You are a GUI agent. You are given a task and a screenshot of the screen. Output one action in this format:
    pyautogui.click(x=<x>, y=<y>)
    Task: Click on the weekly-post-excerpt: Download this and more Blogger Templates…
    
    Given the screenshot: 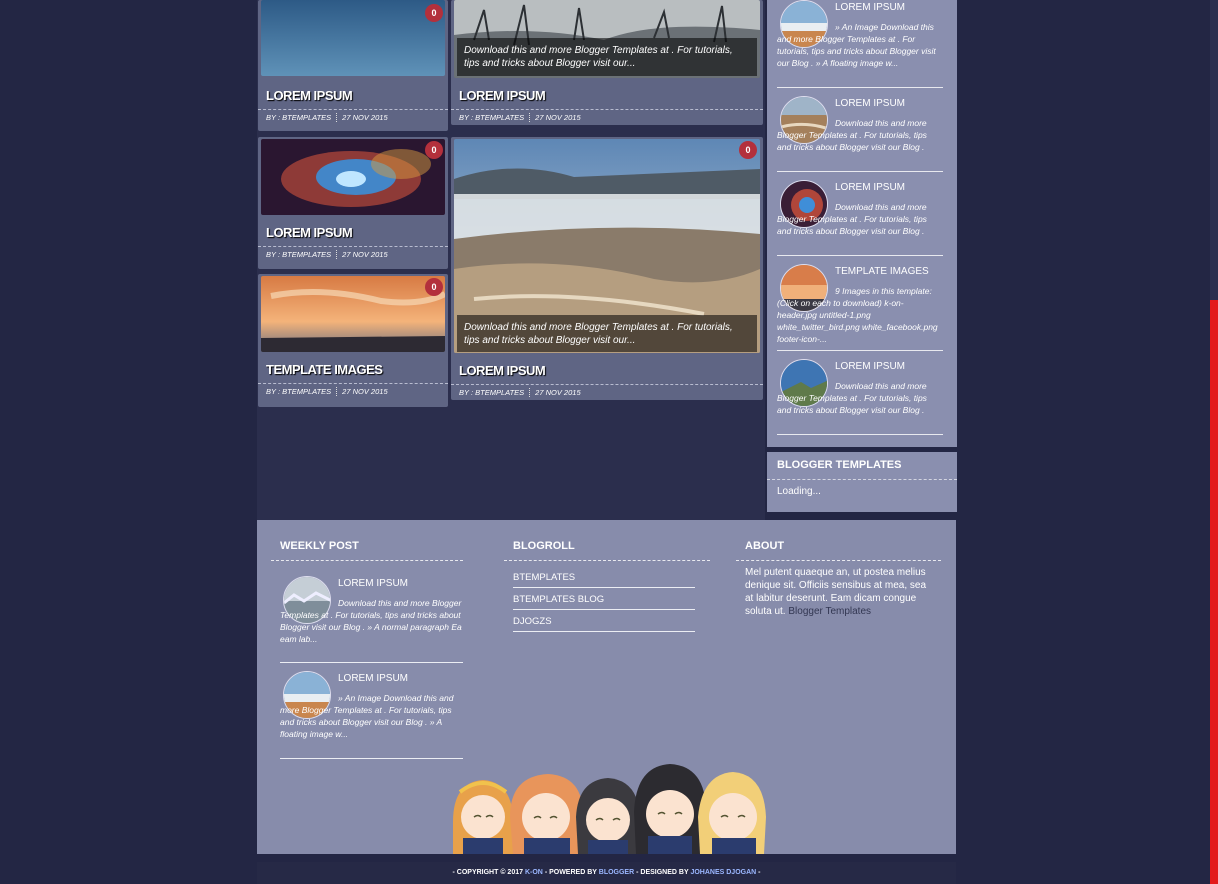 What is the action you would take?
    pyautogui.click(x=371, y=621)
    